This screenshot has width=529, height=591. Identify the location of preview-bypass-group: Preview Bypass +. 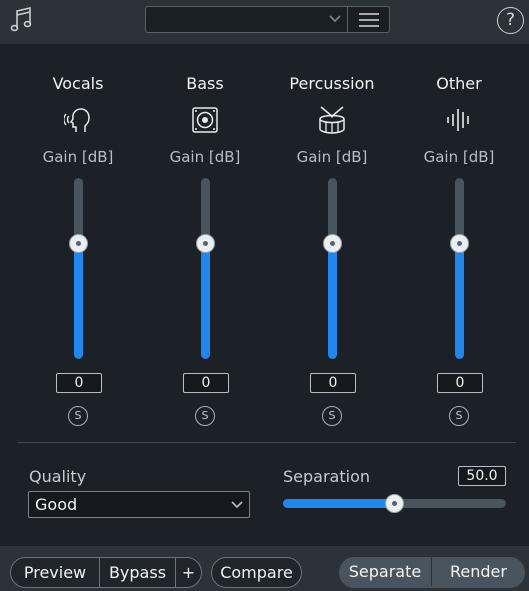
(106, 572).